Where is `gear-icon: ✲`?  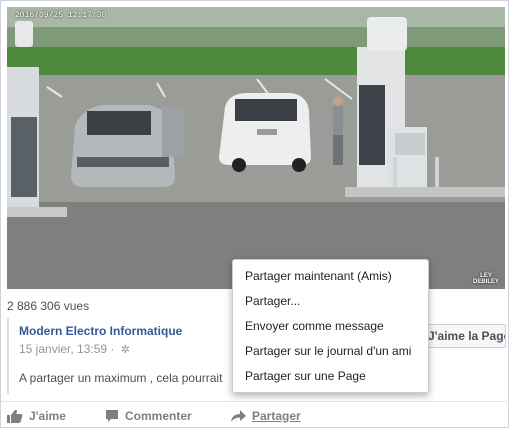
gear-icon: ✲ is located at coordinates (125, 350).